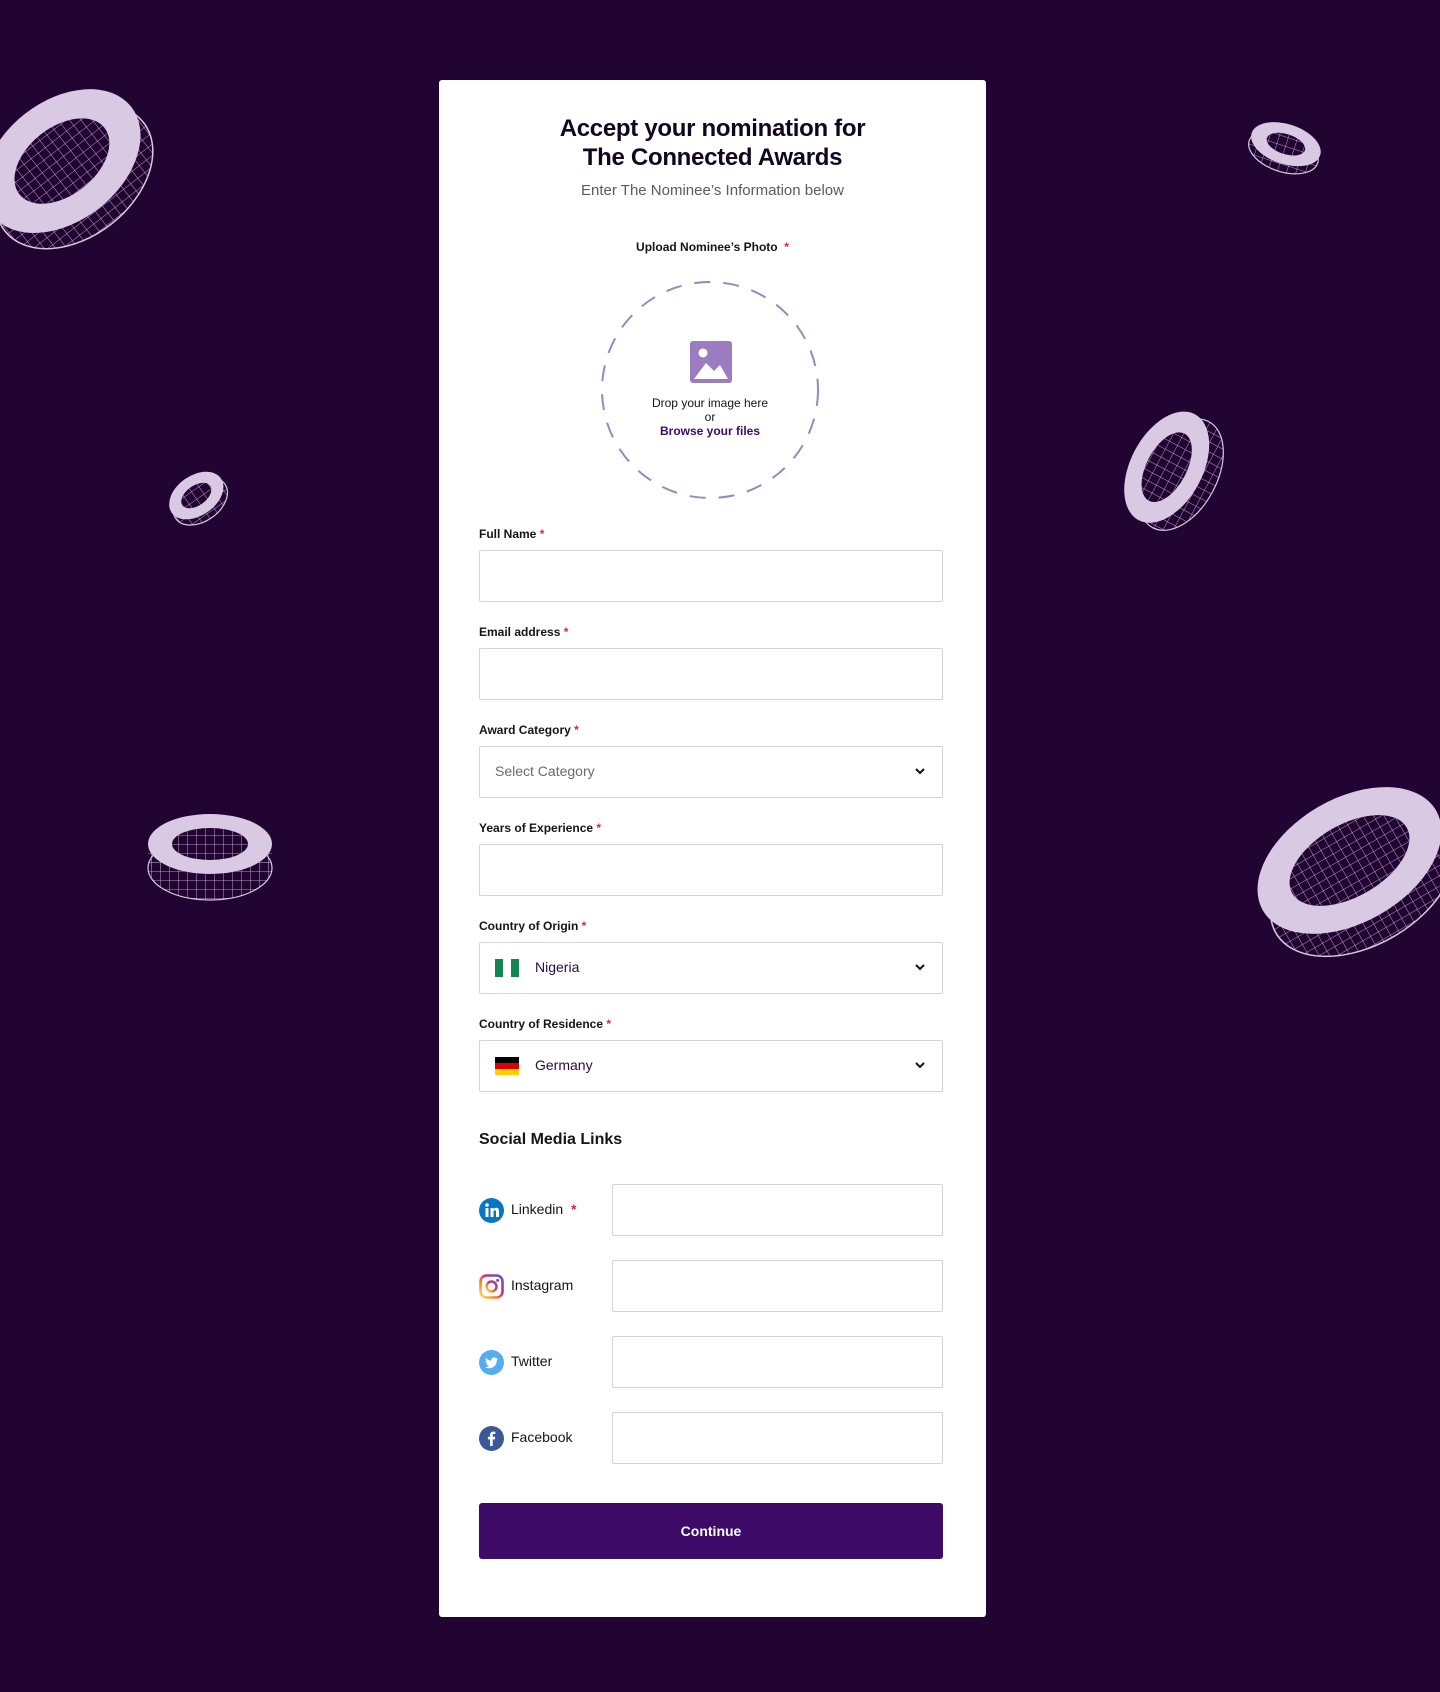 Image resolution: width=1440 pixels, height=1692 pixels. What do you see at coordinates (710, 431) in the screenshot?
I see `browse-files-link: Browse your files` at bounding box center [710, 431].